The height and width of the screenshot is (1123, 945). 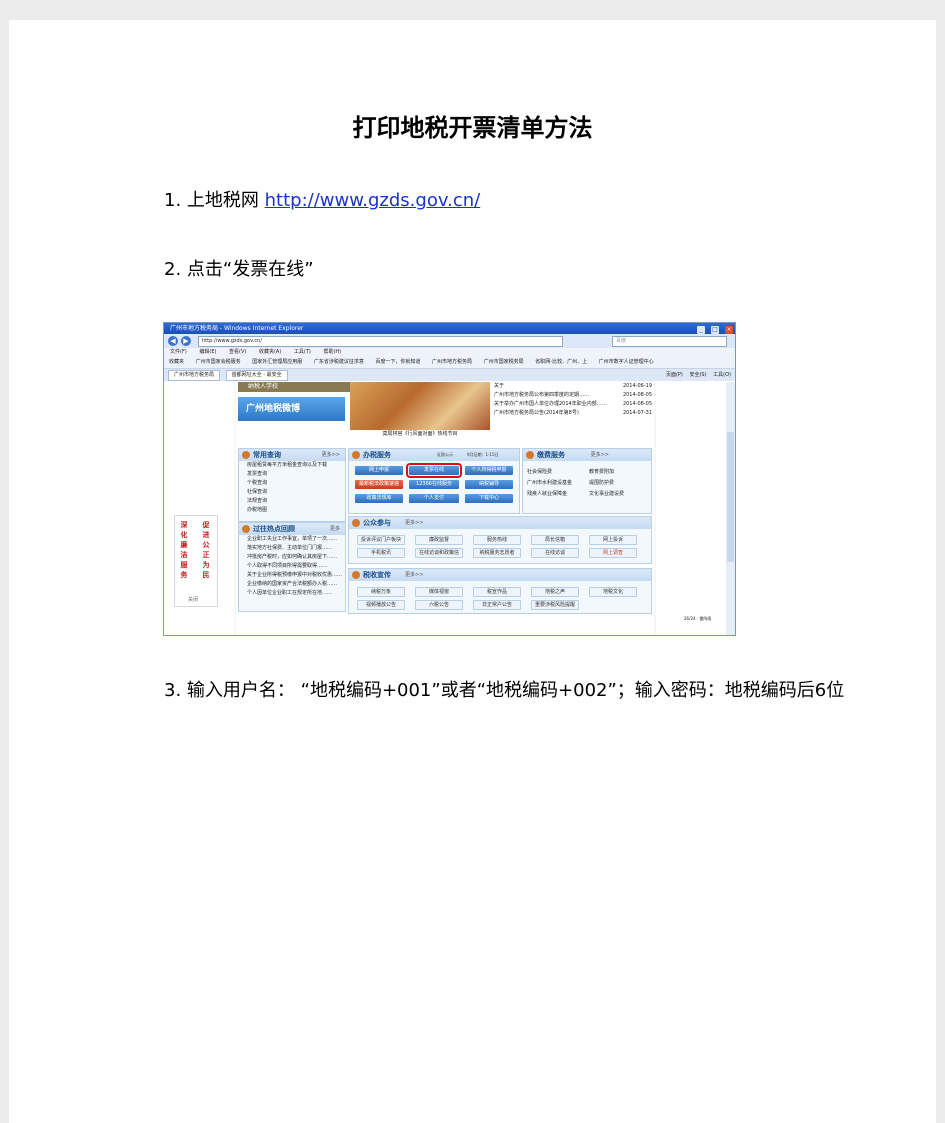 I want to click on page-menu: 页面(P), so click(x=674, y=375).